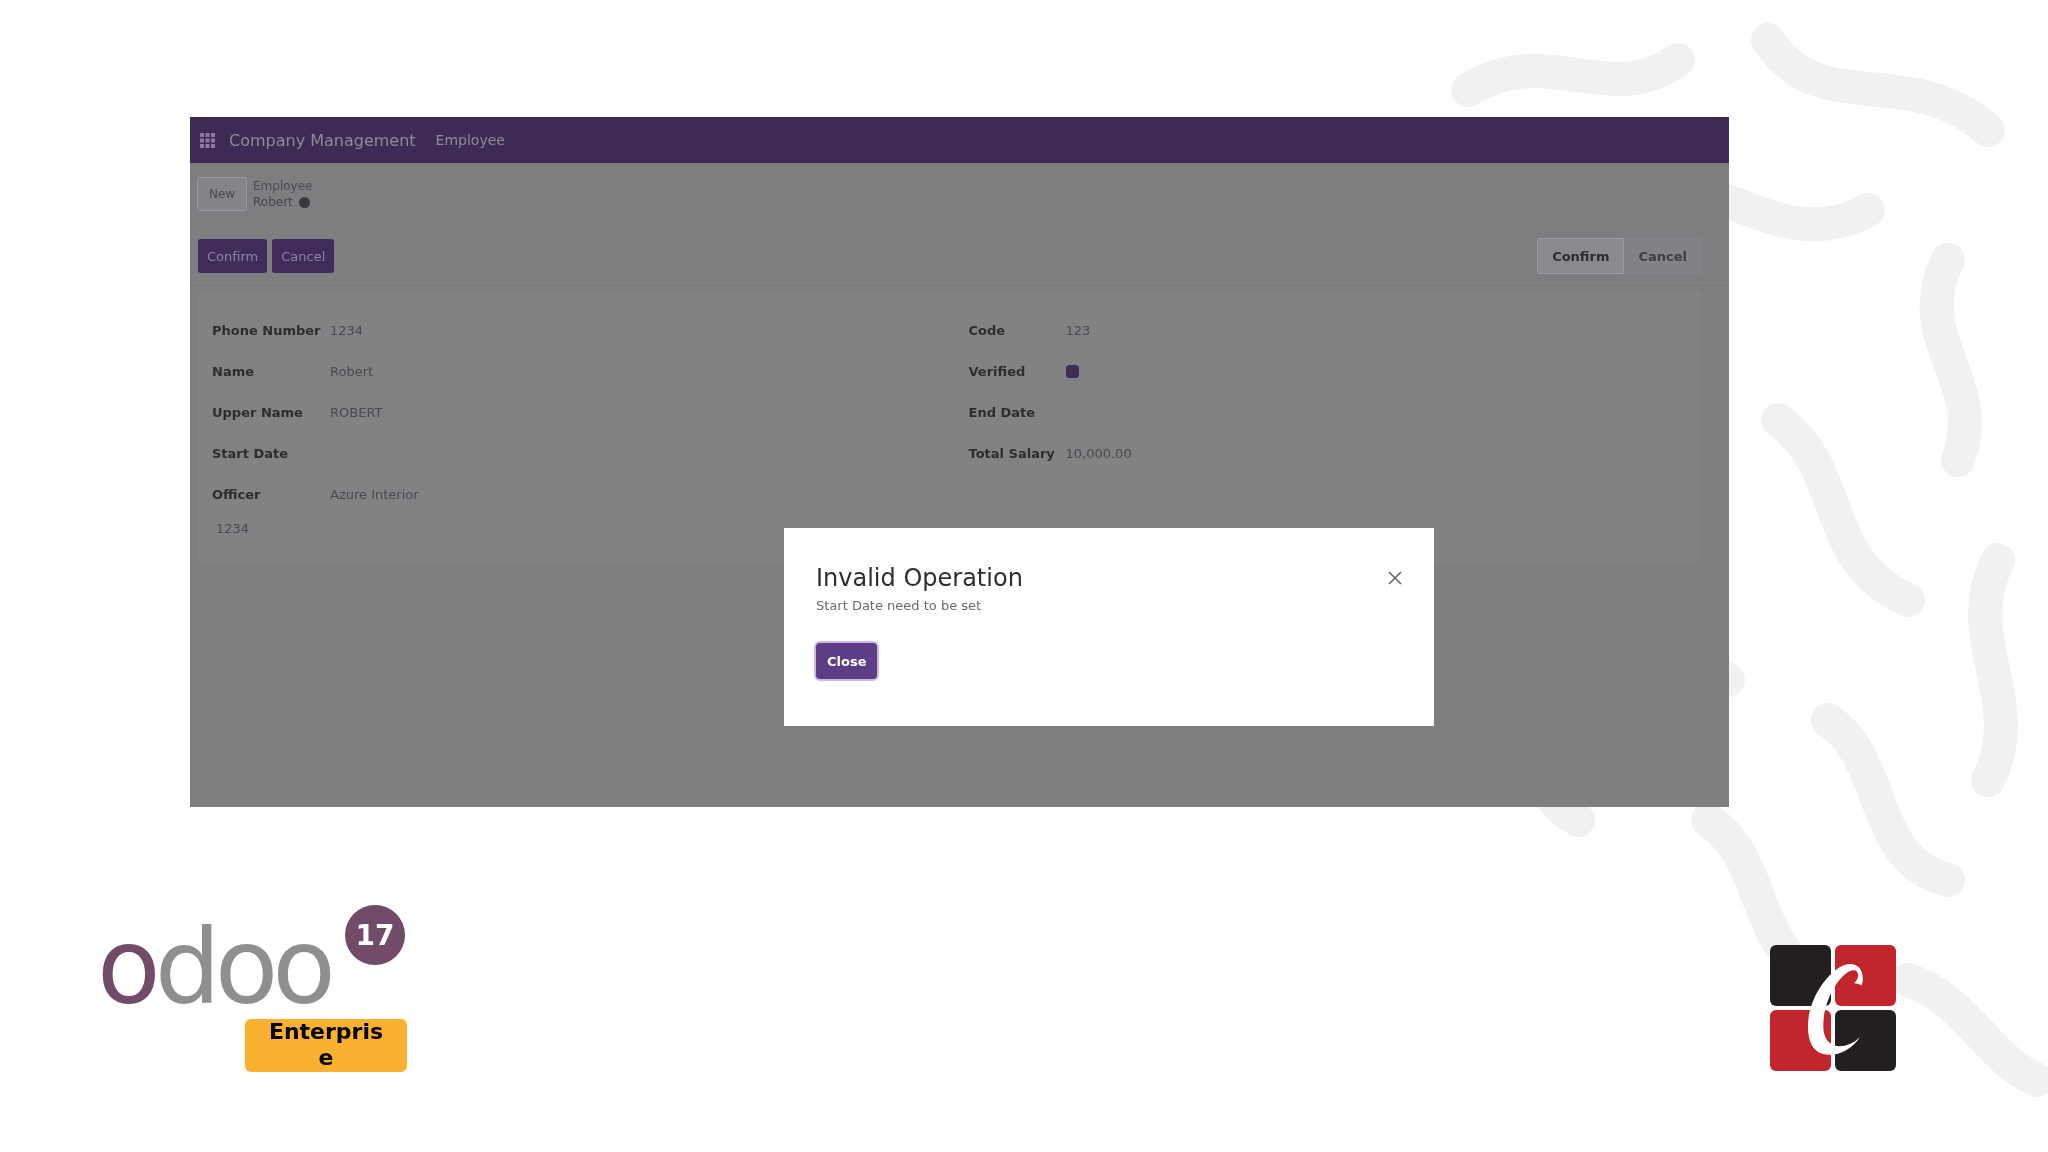  Describe the element at coordinates (847, 661) in the screenshot. I see `close-button: Close` at that location.